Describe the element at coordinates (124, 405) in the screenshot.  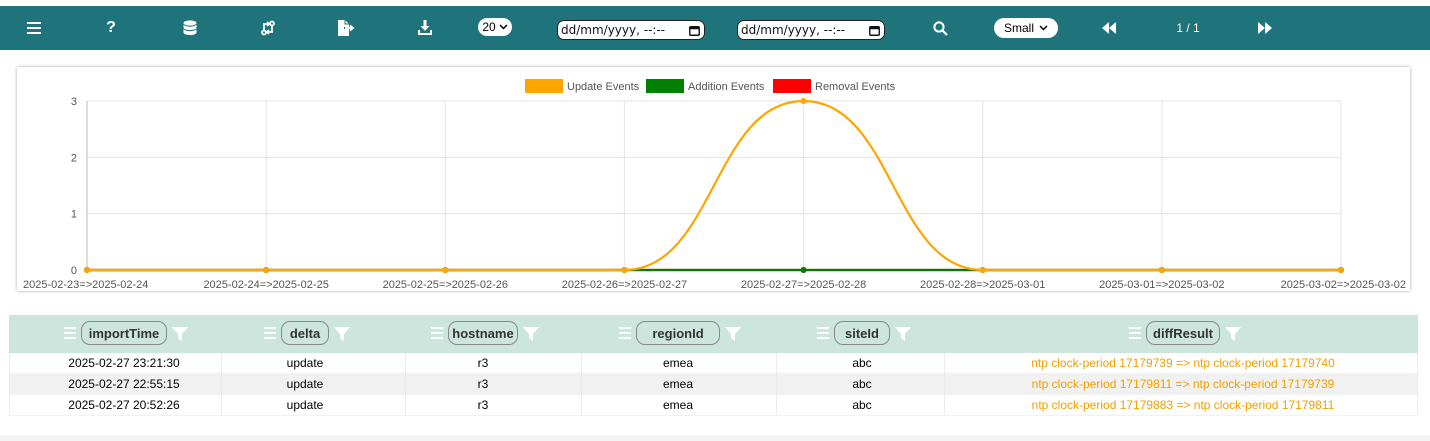
I see `cell-importtime: 2025-02-27 20:52:26` at that location.